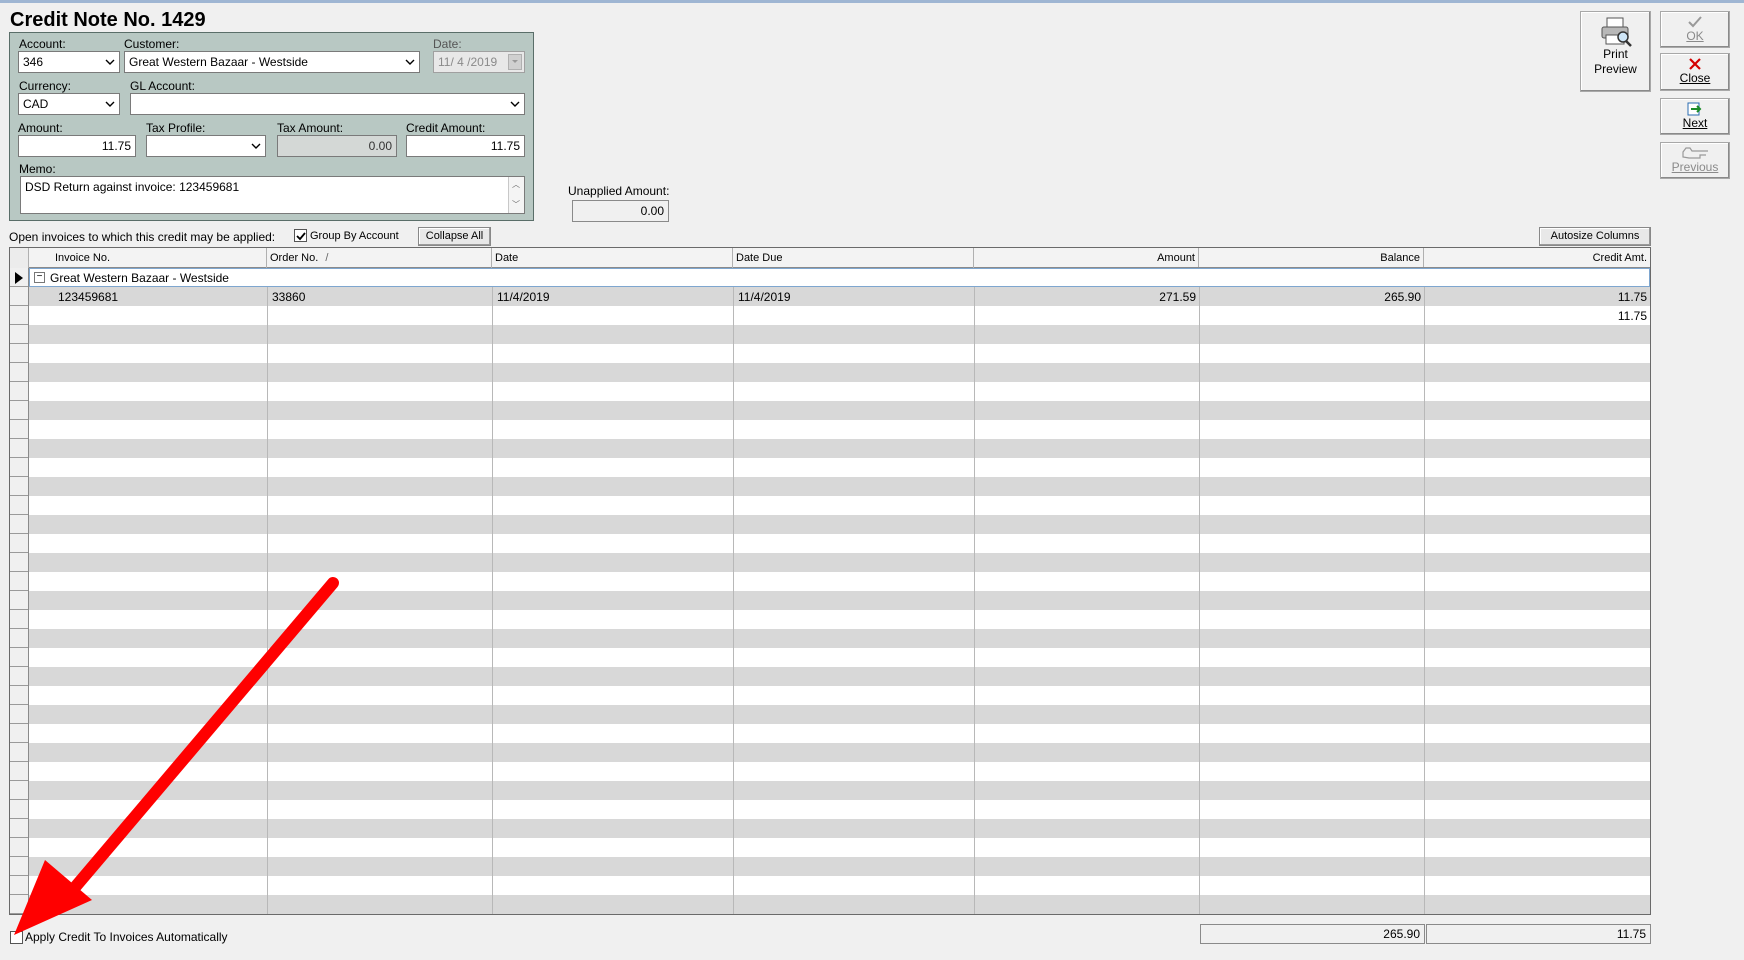 Image resolution: width=1744 pixels, height=960 pixels. I want to click on account-select: 346, so click(69, 62).